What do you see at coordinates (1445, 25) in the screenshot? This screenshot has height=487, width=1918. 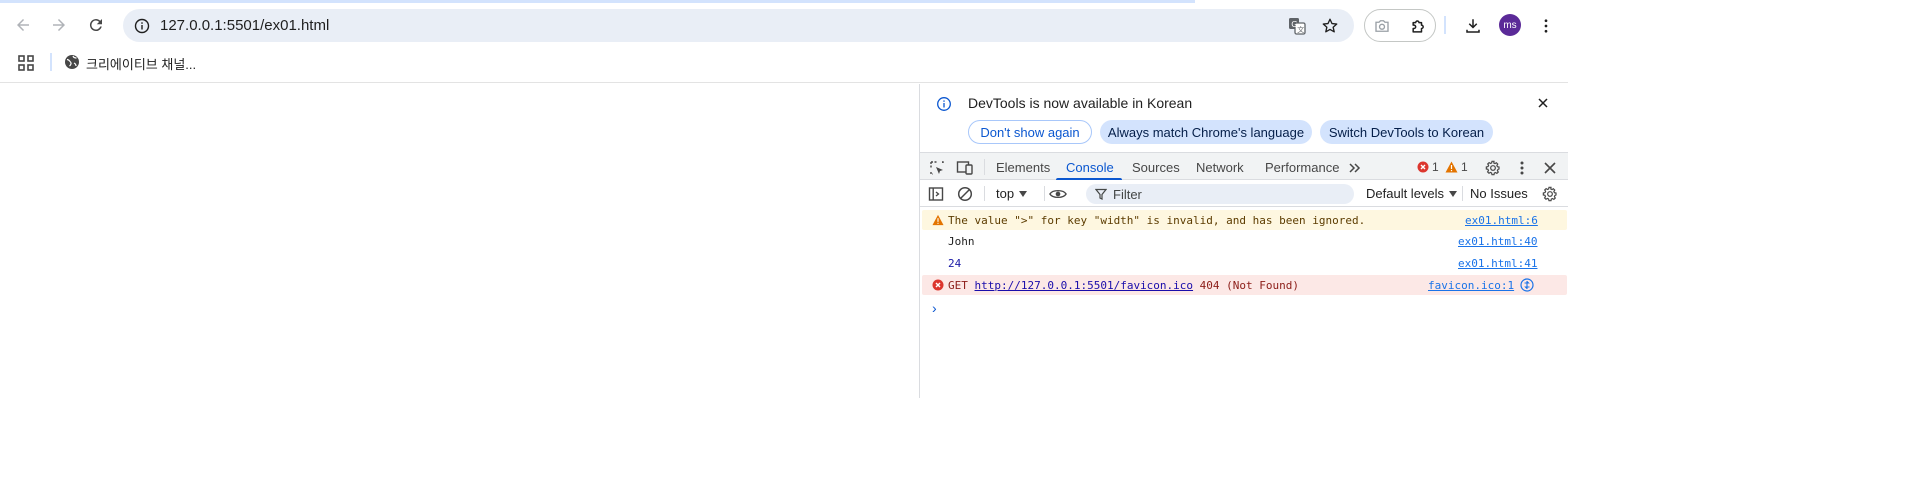 I see `toolbar-separator` at bounding box center [1445, 25].